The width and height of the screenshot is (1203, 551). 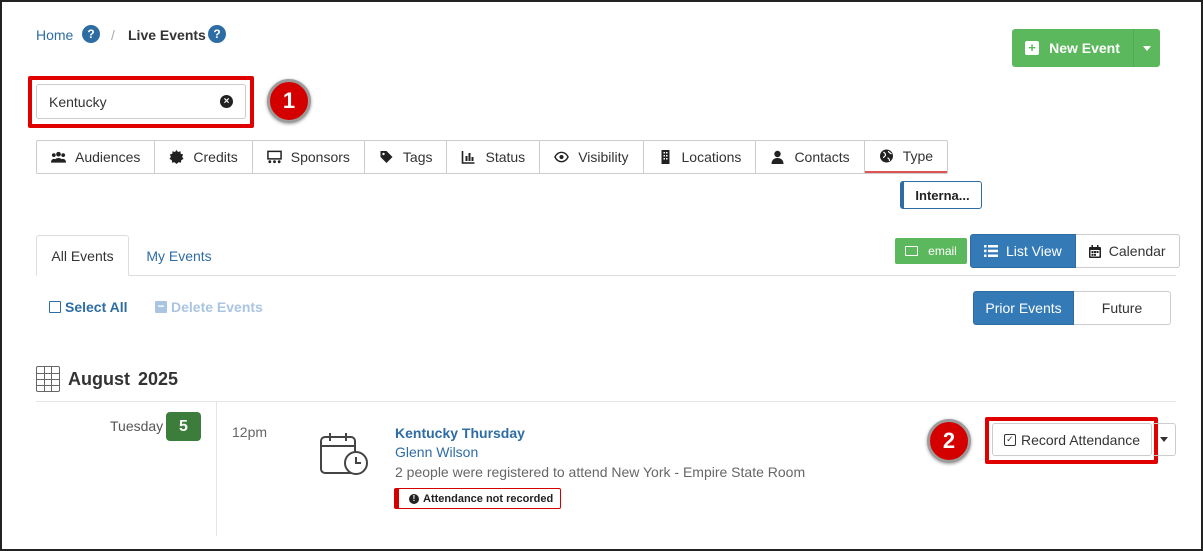 I want to click on new-event-button-group: + New Event, so click(x=1086, y=48).